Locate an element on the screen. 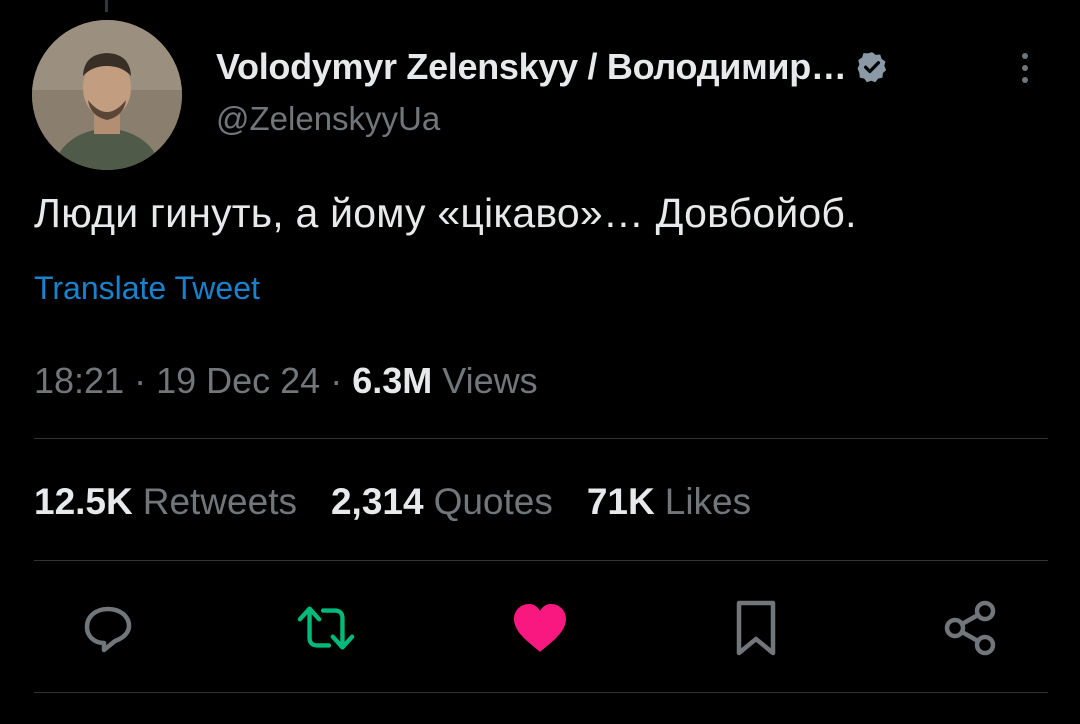 This screenshot has width=1080, height=724. bookmark-button is located at coordinates (756, 628).